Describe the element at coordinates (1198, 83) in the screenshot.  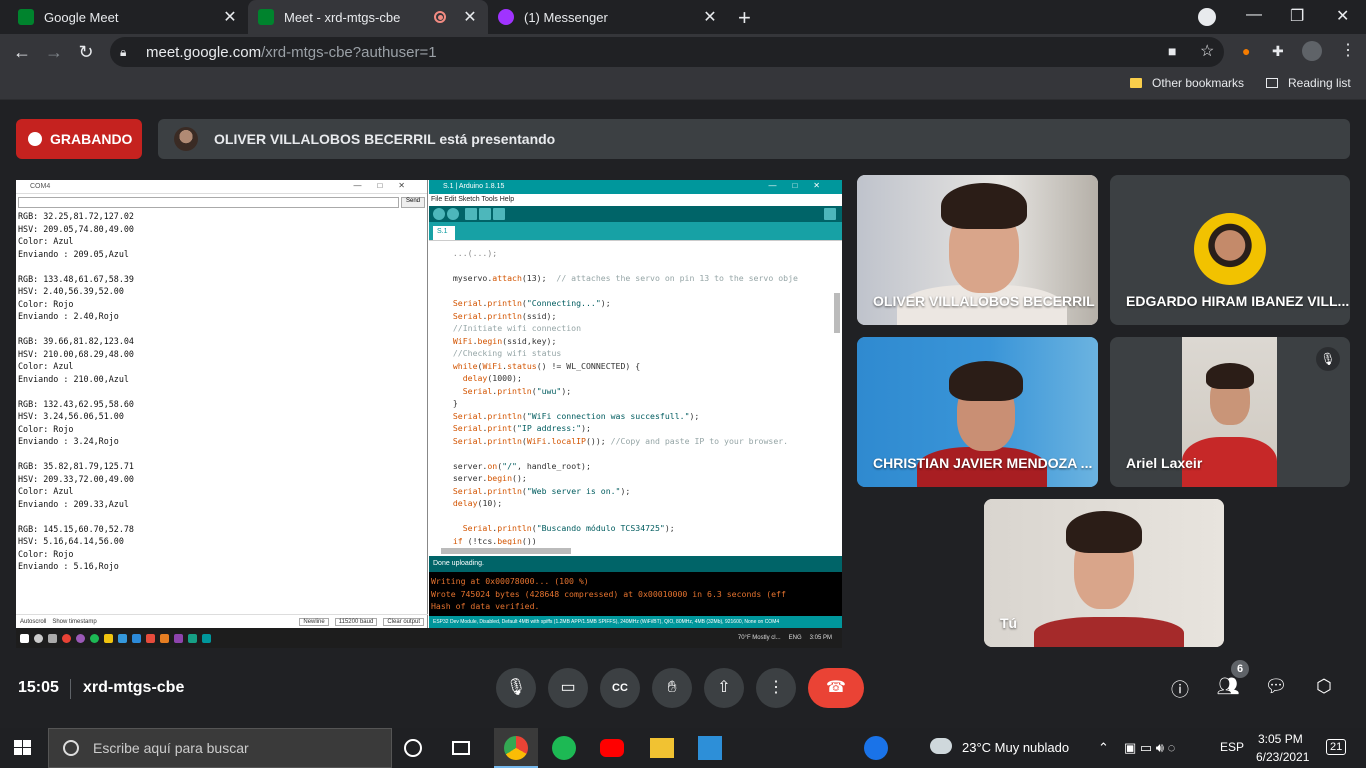
I see `other-bookmarks-label: Other bookmarks` at that location.